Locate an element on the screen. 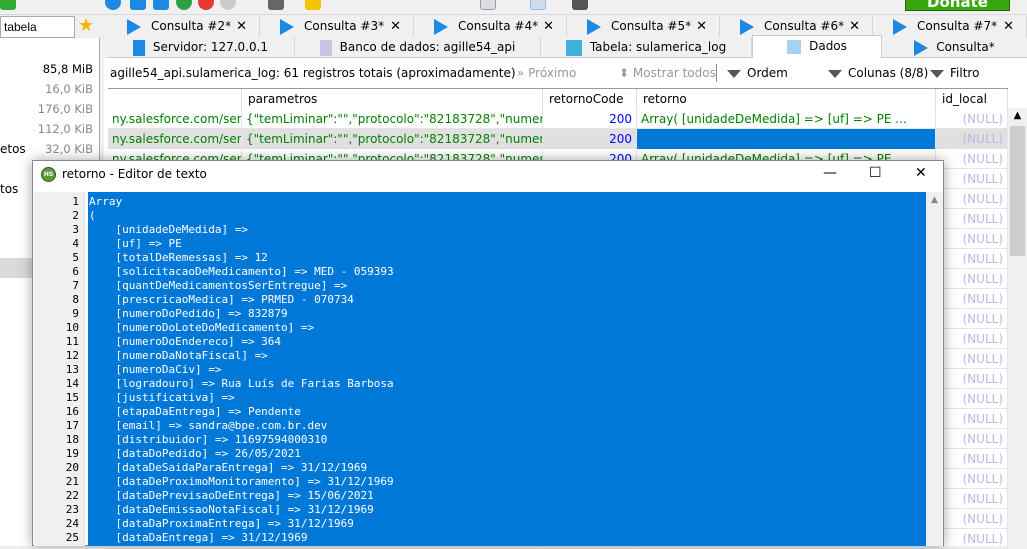 This screenshot has height=549, width=1027. tab-tabela: Tabela: sulamerica_log is located at coordinates (646, 47).